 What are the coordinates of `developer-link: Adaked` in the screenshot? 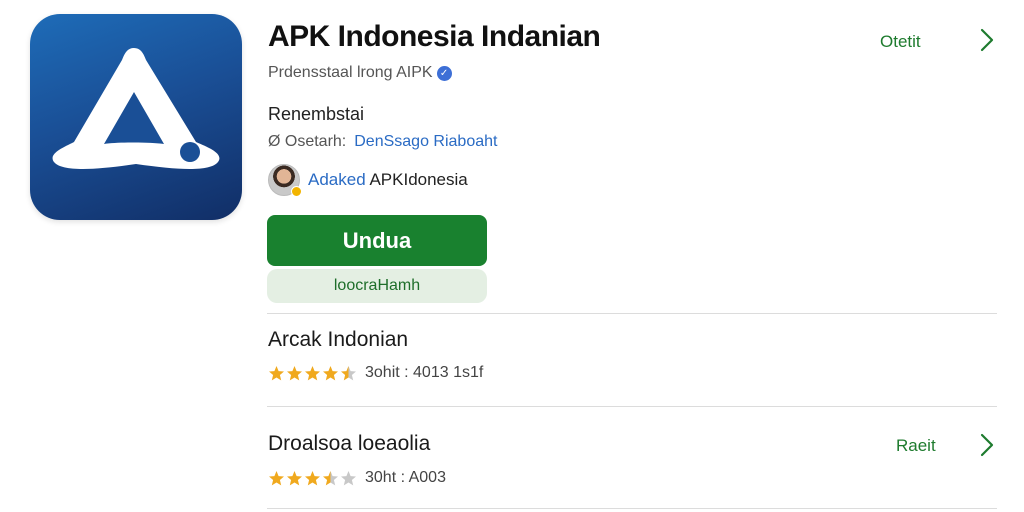 It's located at (337, 179).